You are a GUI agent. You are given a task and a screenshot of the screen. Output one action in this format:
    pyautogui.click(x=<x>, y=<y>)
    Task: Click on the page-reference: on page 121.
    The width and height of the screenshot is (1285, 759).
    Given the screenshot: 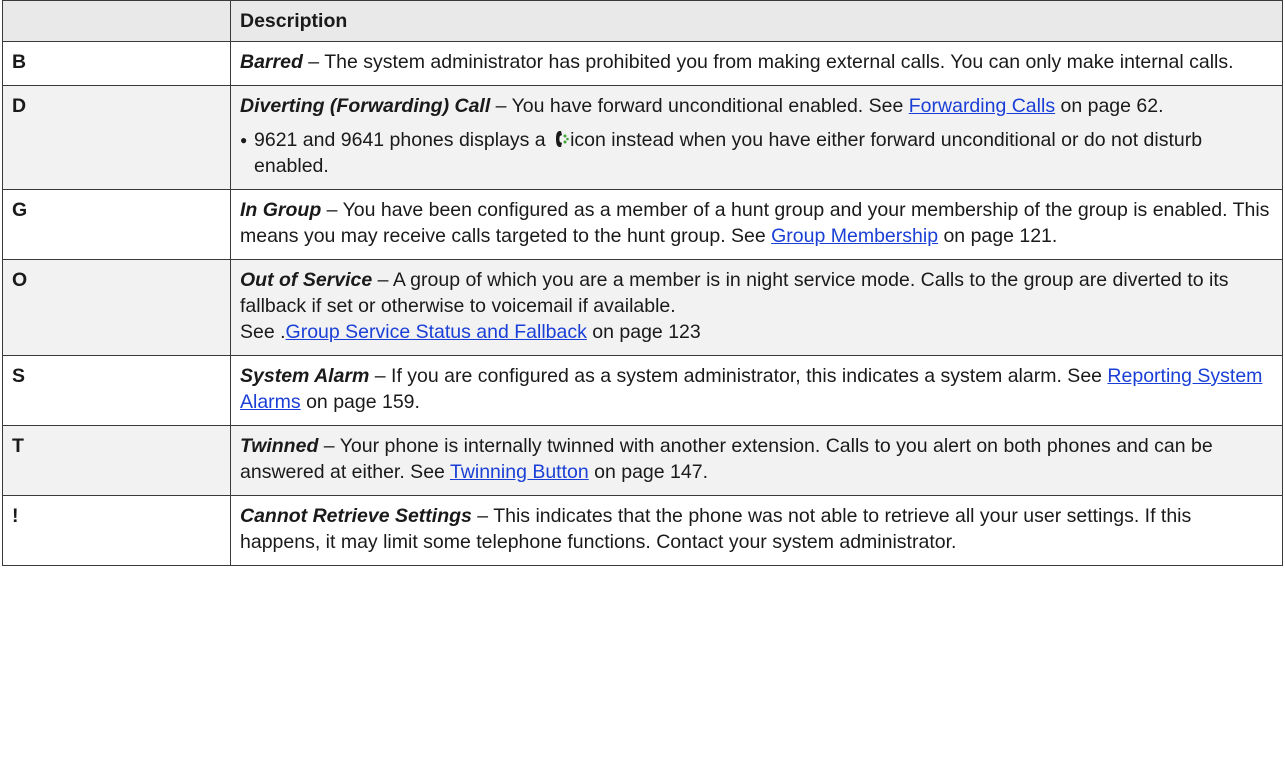 What is the action you would take?
    pyautogui.click(x=998, y=236)
    